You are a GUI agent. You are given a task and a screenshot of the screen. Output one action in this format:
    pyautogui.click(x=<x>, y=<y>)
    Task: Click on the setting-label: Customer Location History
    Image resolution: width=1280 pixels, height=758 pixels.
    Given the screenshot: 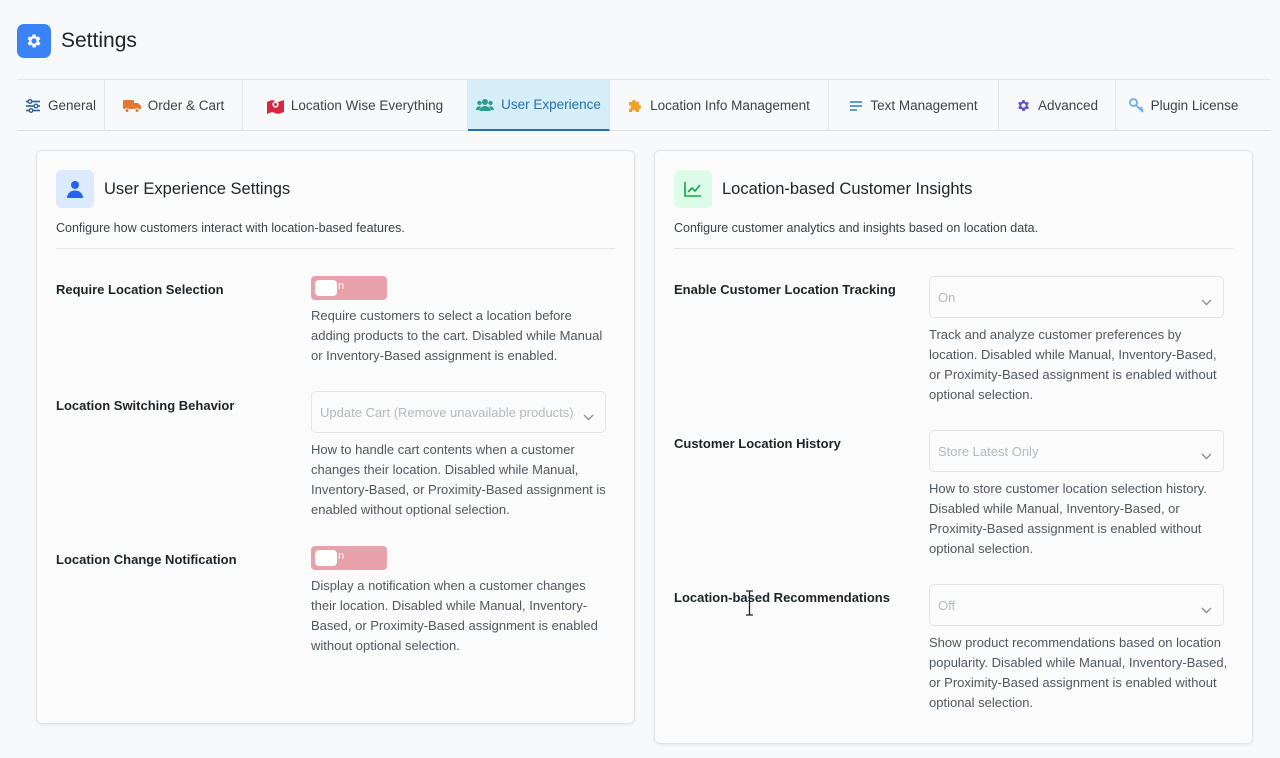 What is the action you would take?
    pyautogui.click(x=757, y=443)
    